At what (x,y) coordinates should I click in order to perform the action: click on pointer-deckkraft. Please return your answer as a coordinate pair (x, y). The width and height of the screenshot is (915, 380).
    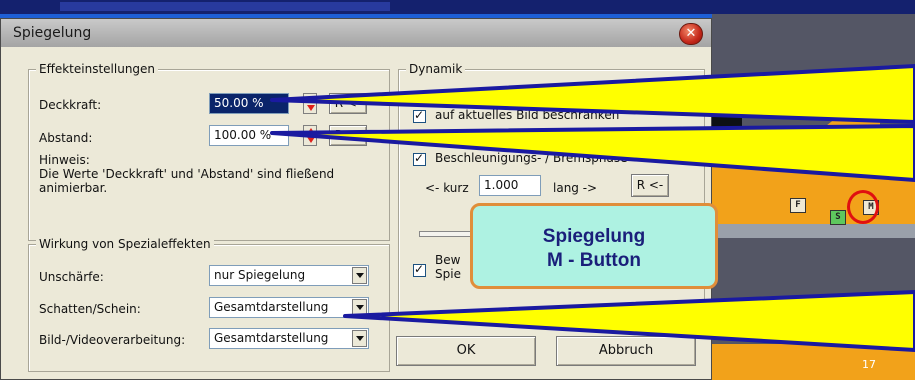
    Looking at the image, I should click on (592, 94).